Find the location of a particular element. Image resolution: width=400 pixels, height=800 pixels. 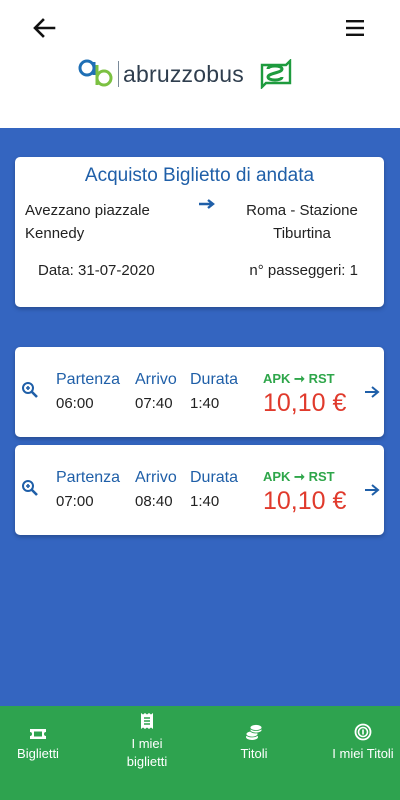

logo-text: abruzzobus is located at coordinates (183, 73).